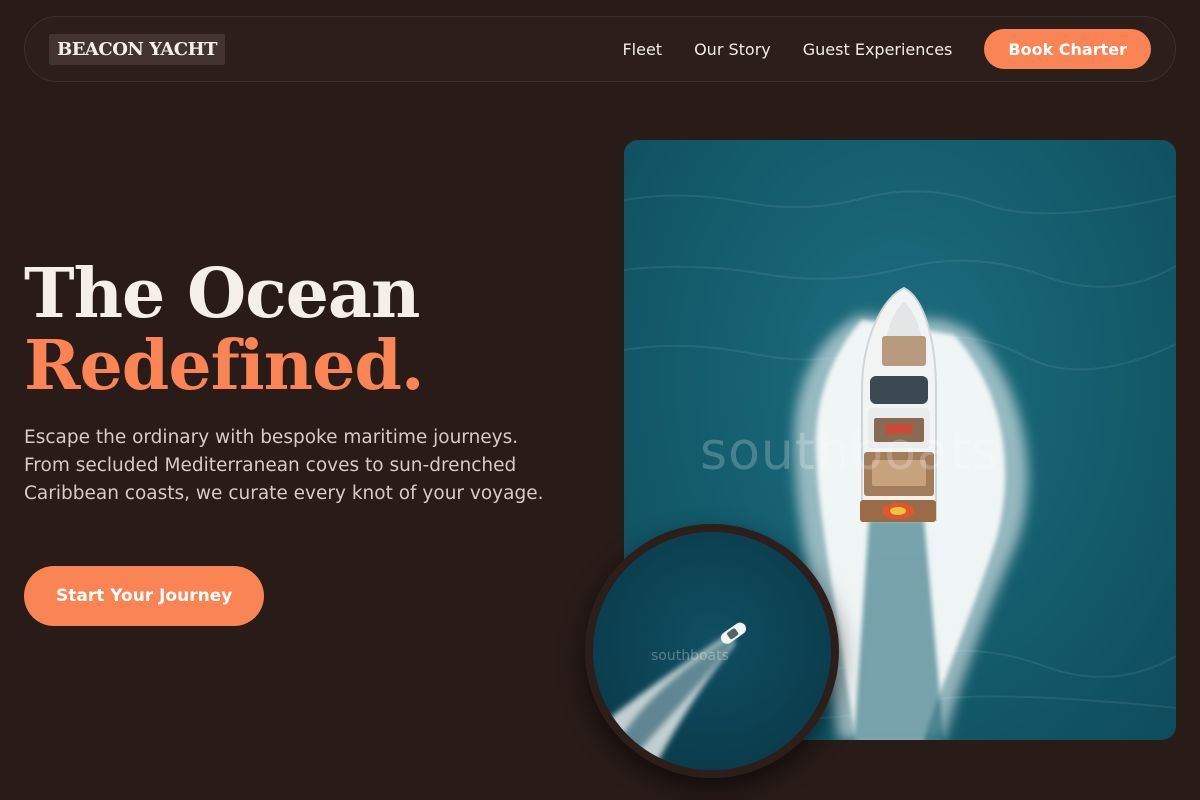 The image size is (1200, 800). Describe the element at coordinates (732, 49) in the screenshot. I see `nav-link-our-story: Our Story` at that location.